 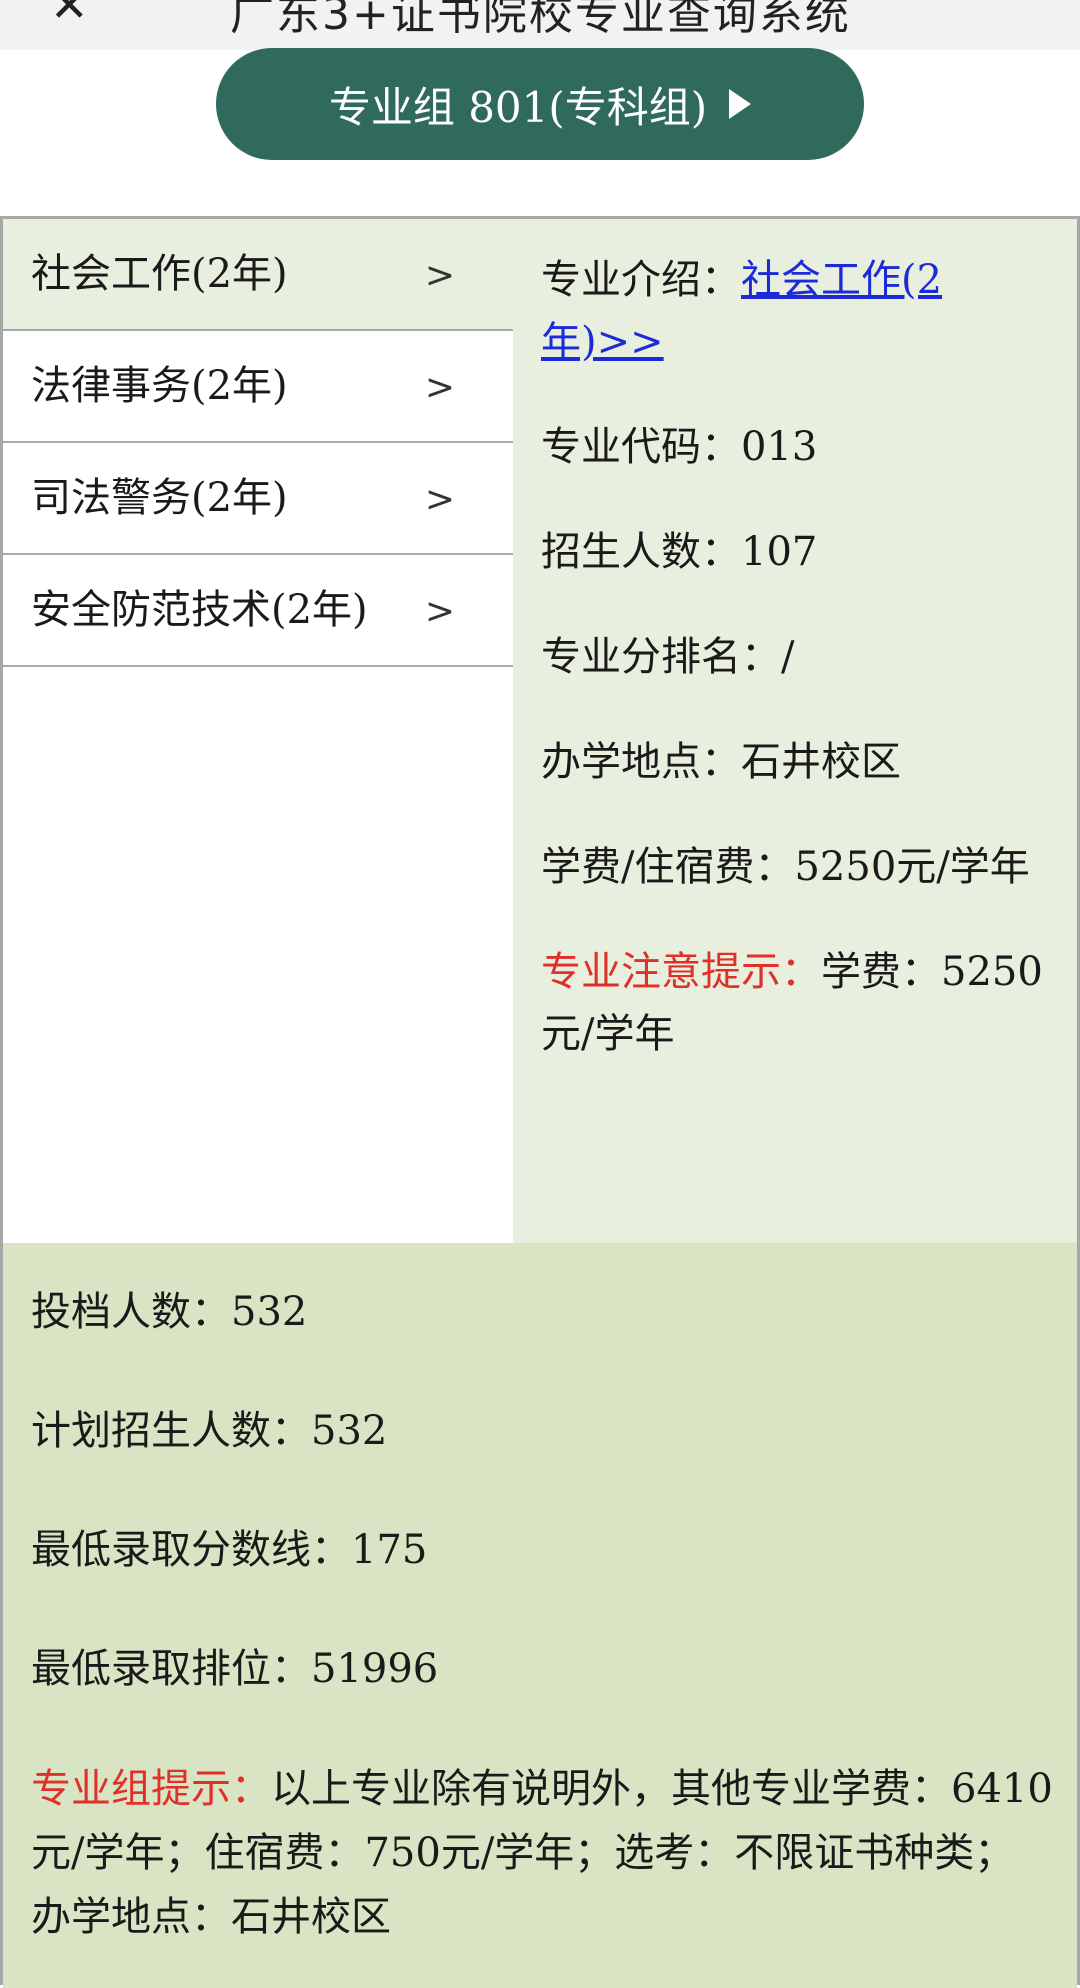 I want to click on major-item-social-work: 社会工作(2年) >, so click(x=258, y=275).